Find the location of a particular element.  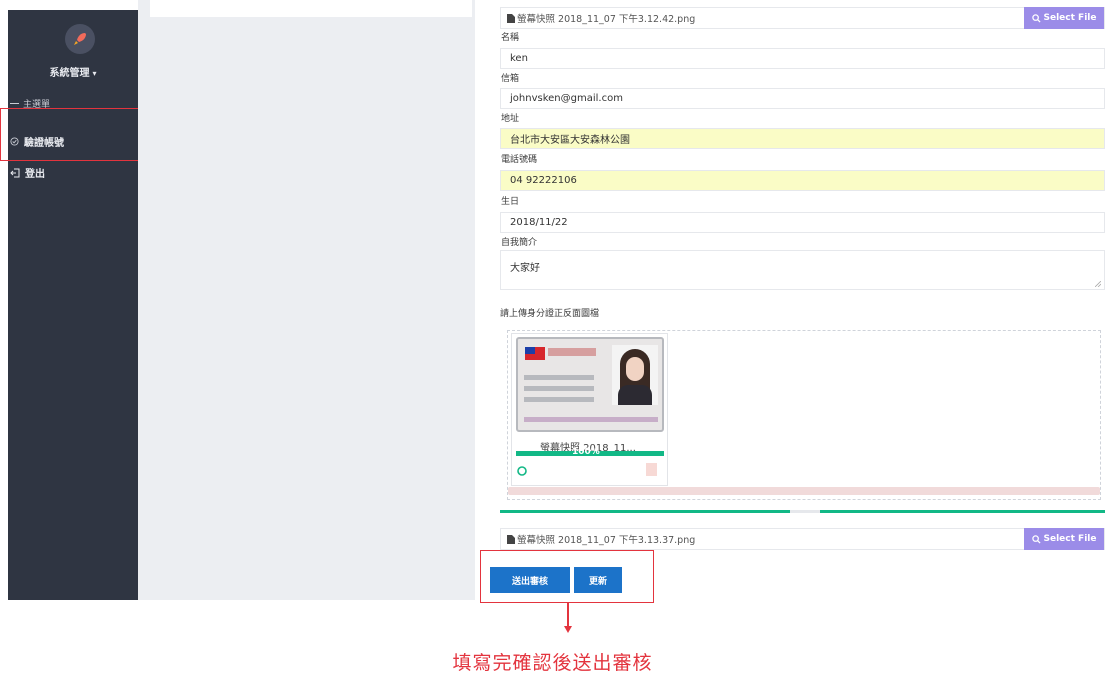

upload-label: 請上傳身分證正反面圖檔 is located at coordinates (550, 314).